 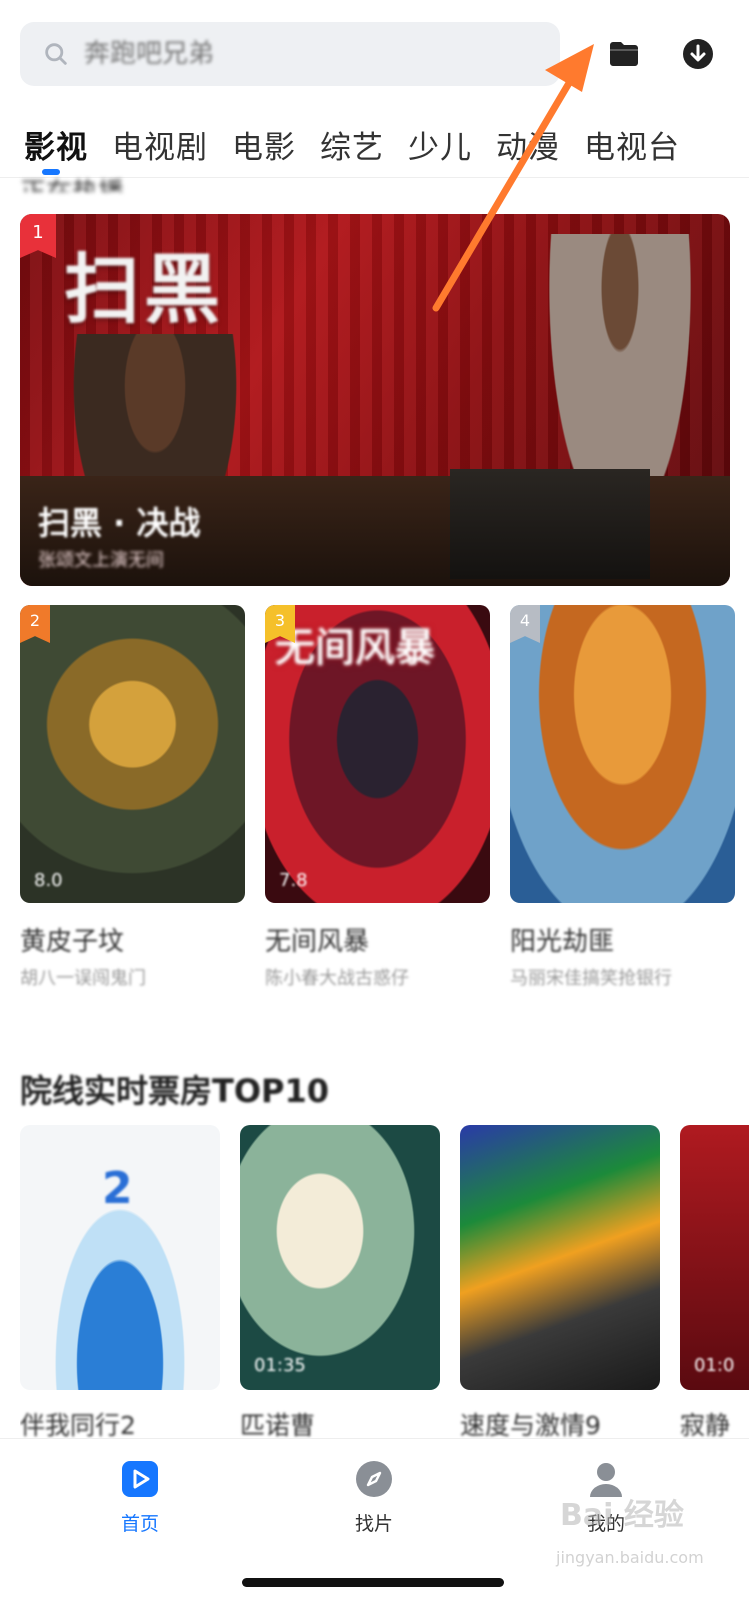 What do you see at coordinates (528, 148) in the screenshot?
I see `tab-label: 动漫` at bounding box center [528, 148].